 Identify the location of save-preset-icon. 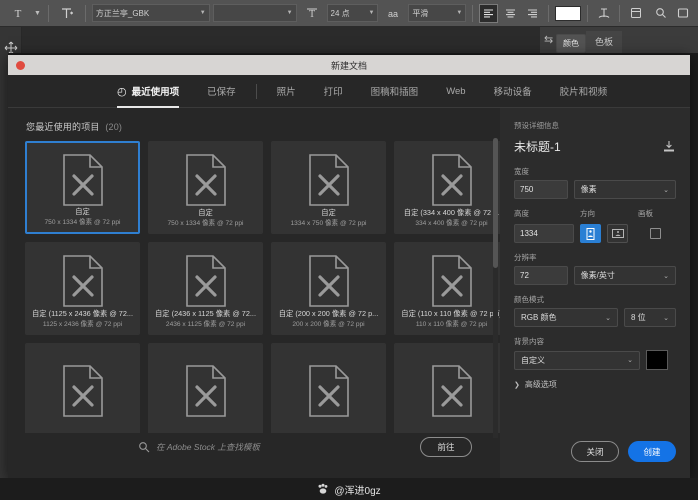
(669, 146).